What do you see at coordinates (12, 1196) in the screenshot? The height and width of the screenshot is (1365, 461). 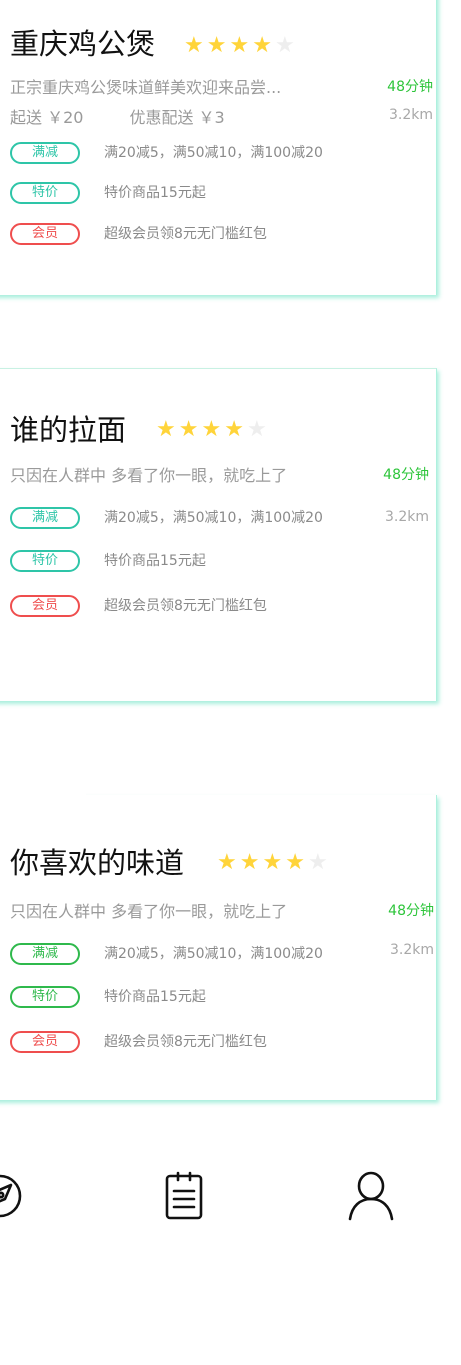 I see `discover-icon` at bounding box center [12, 1196].